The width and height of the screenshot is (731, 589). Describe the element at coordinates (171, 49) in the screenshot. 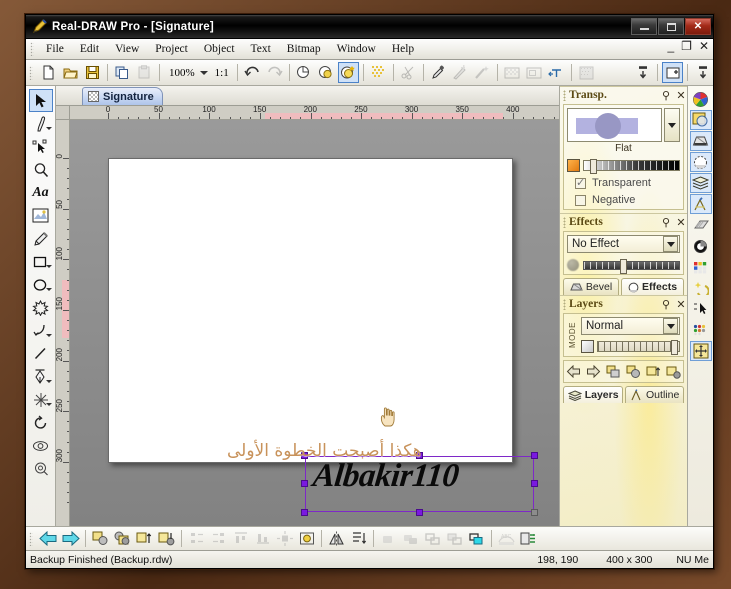

I see `menu-project: Project` at that location.